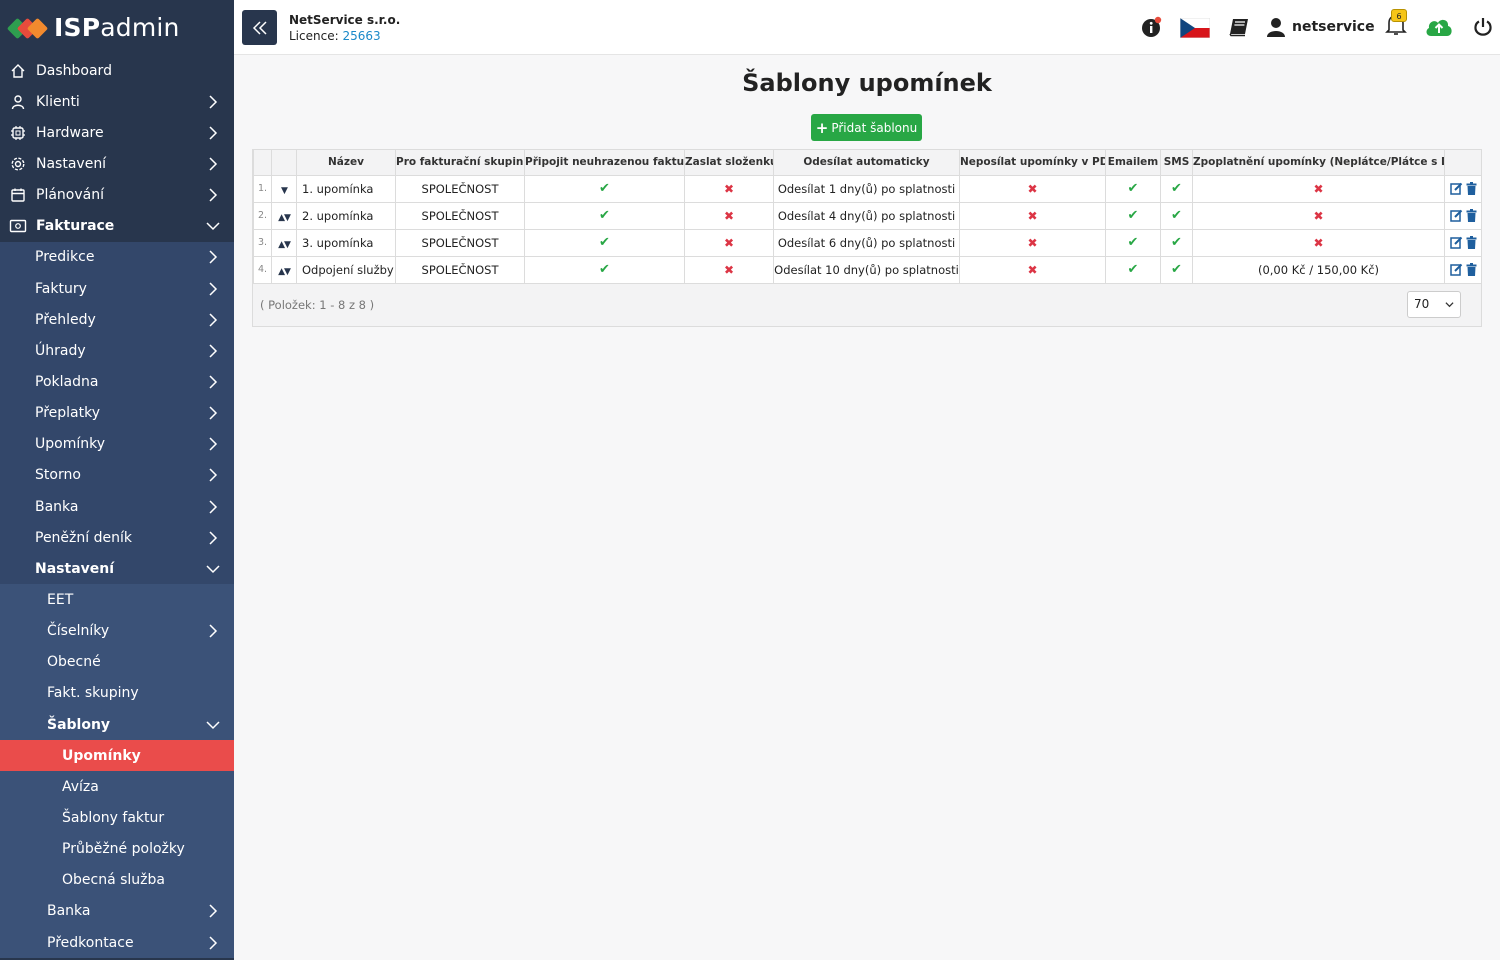 This screenshot has width=1500, height=960. I want to click on col-header-attach-invoice: Připojit neuhrazenou fakturu, so click(604, 163).